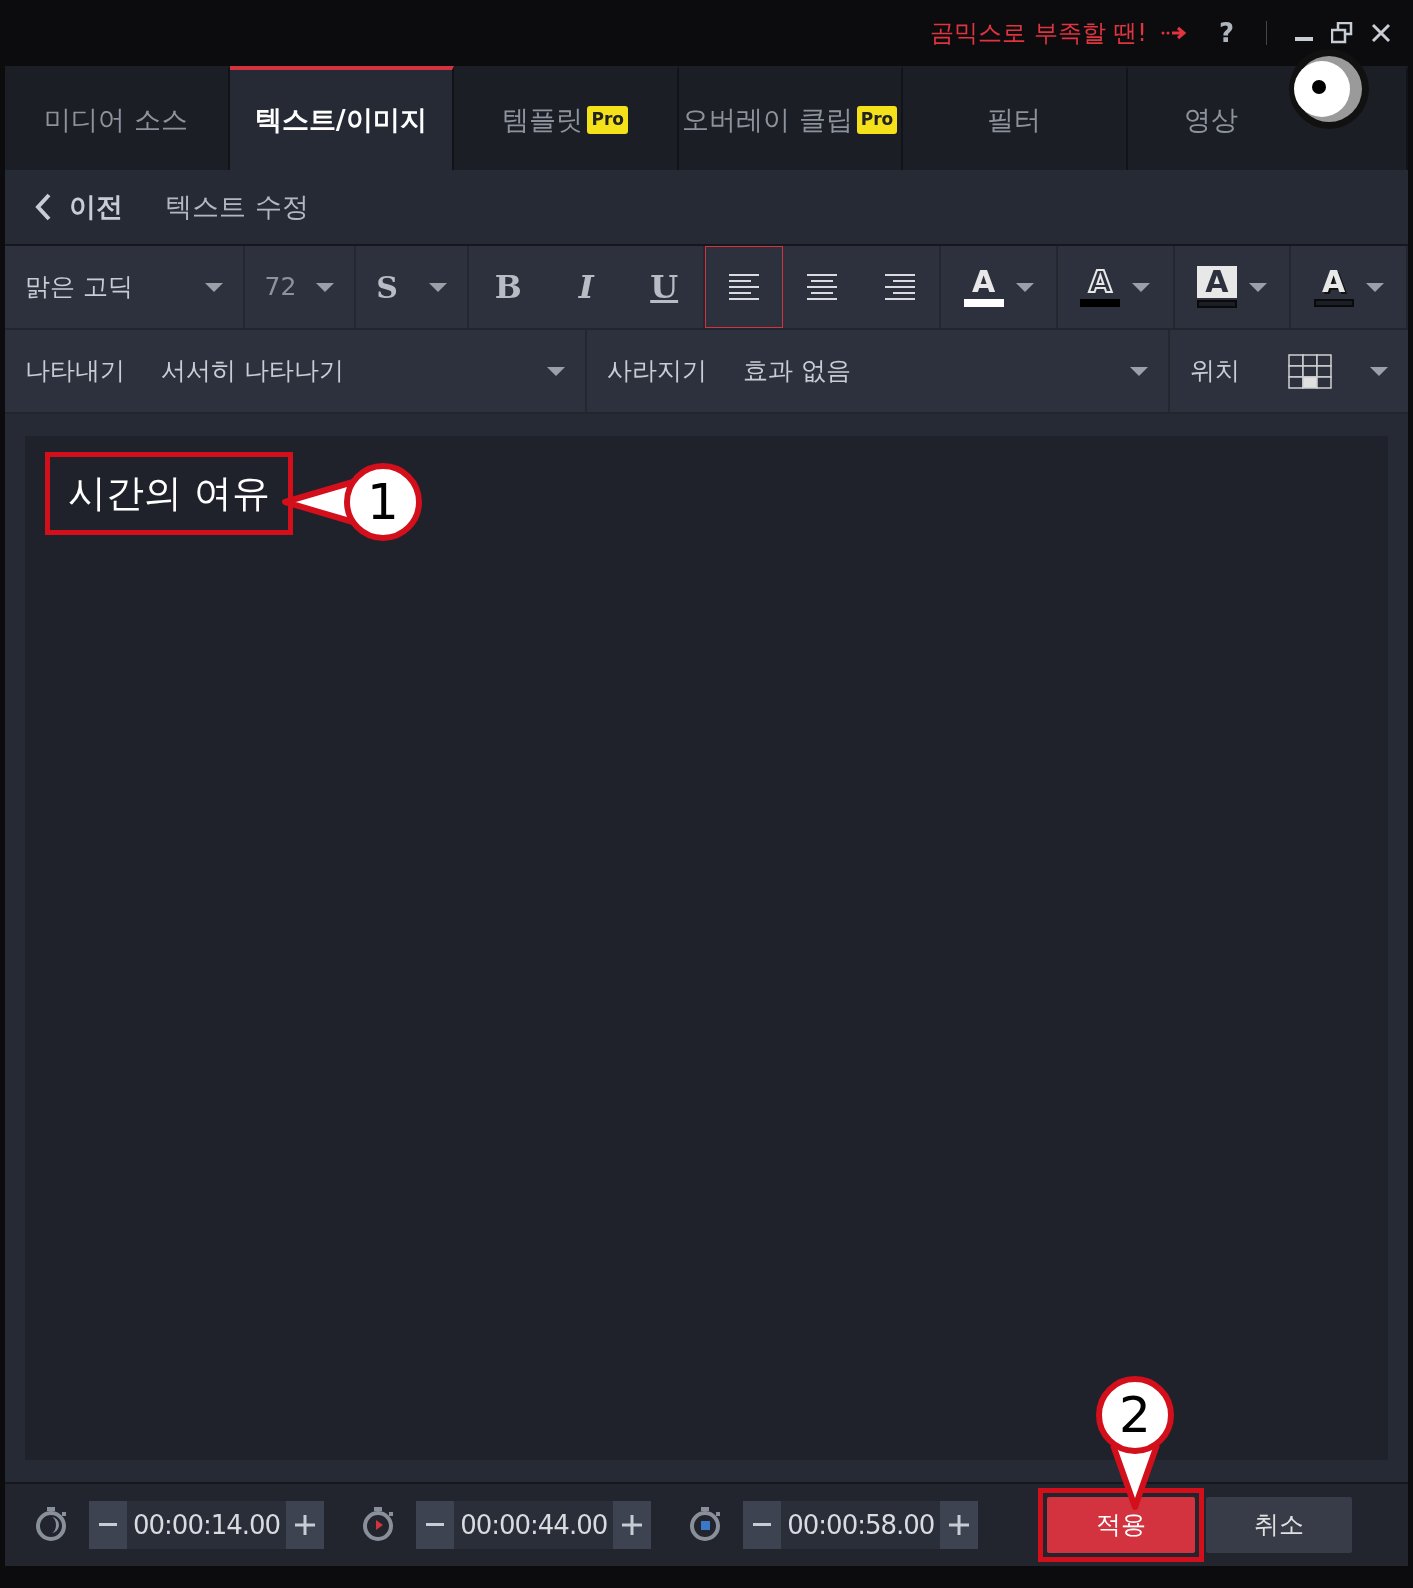 This screenshot has width=1413, height=1588. I want to click on position-label: 위치, so click(1215, 371).